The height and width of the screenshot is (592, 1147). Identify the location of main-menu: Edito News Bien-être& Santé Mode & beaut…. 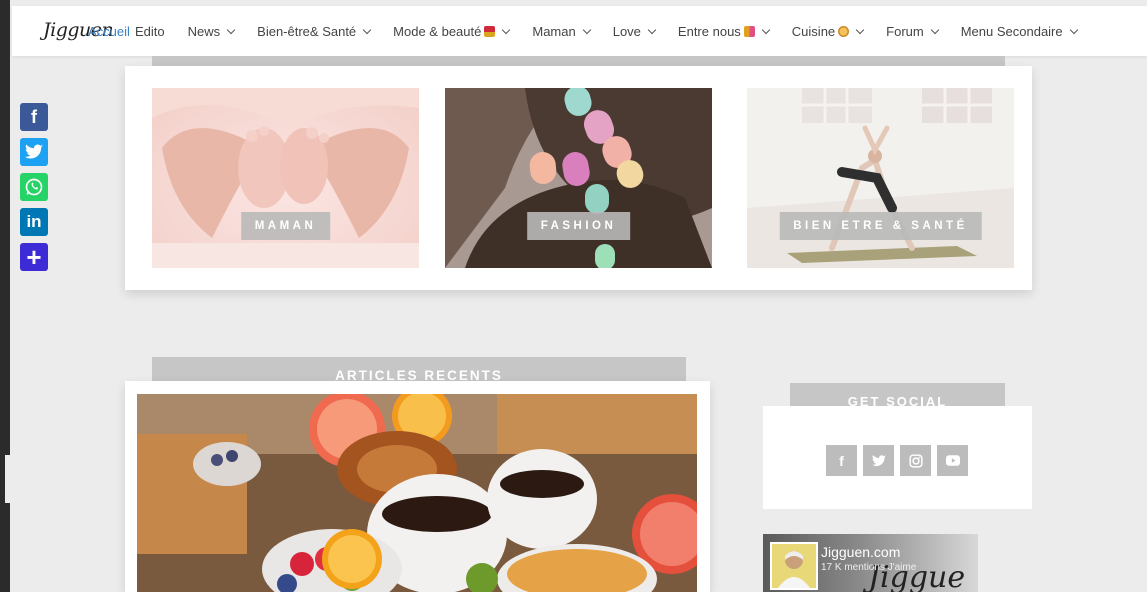
(617, 31).